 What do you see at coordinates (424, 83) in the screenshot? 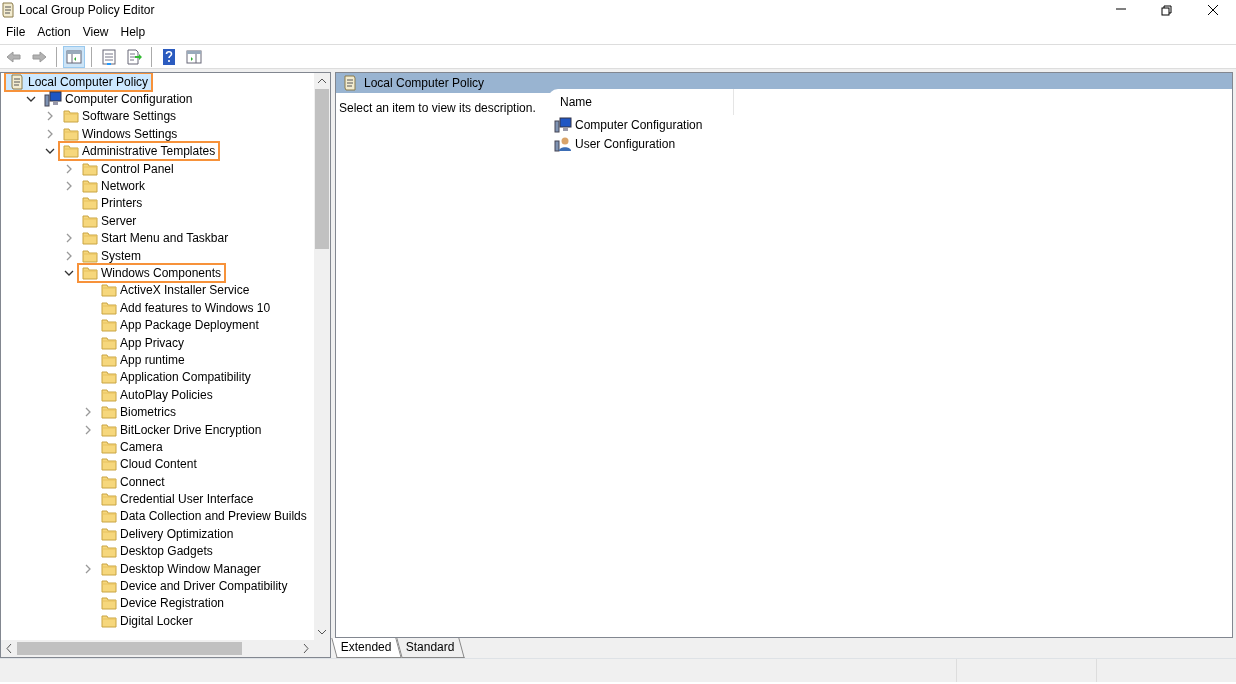
I see `pane-title: Local Computer Policy` at bounding box center [424, 83].